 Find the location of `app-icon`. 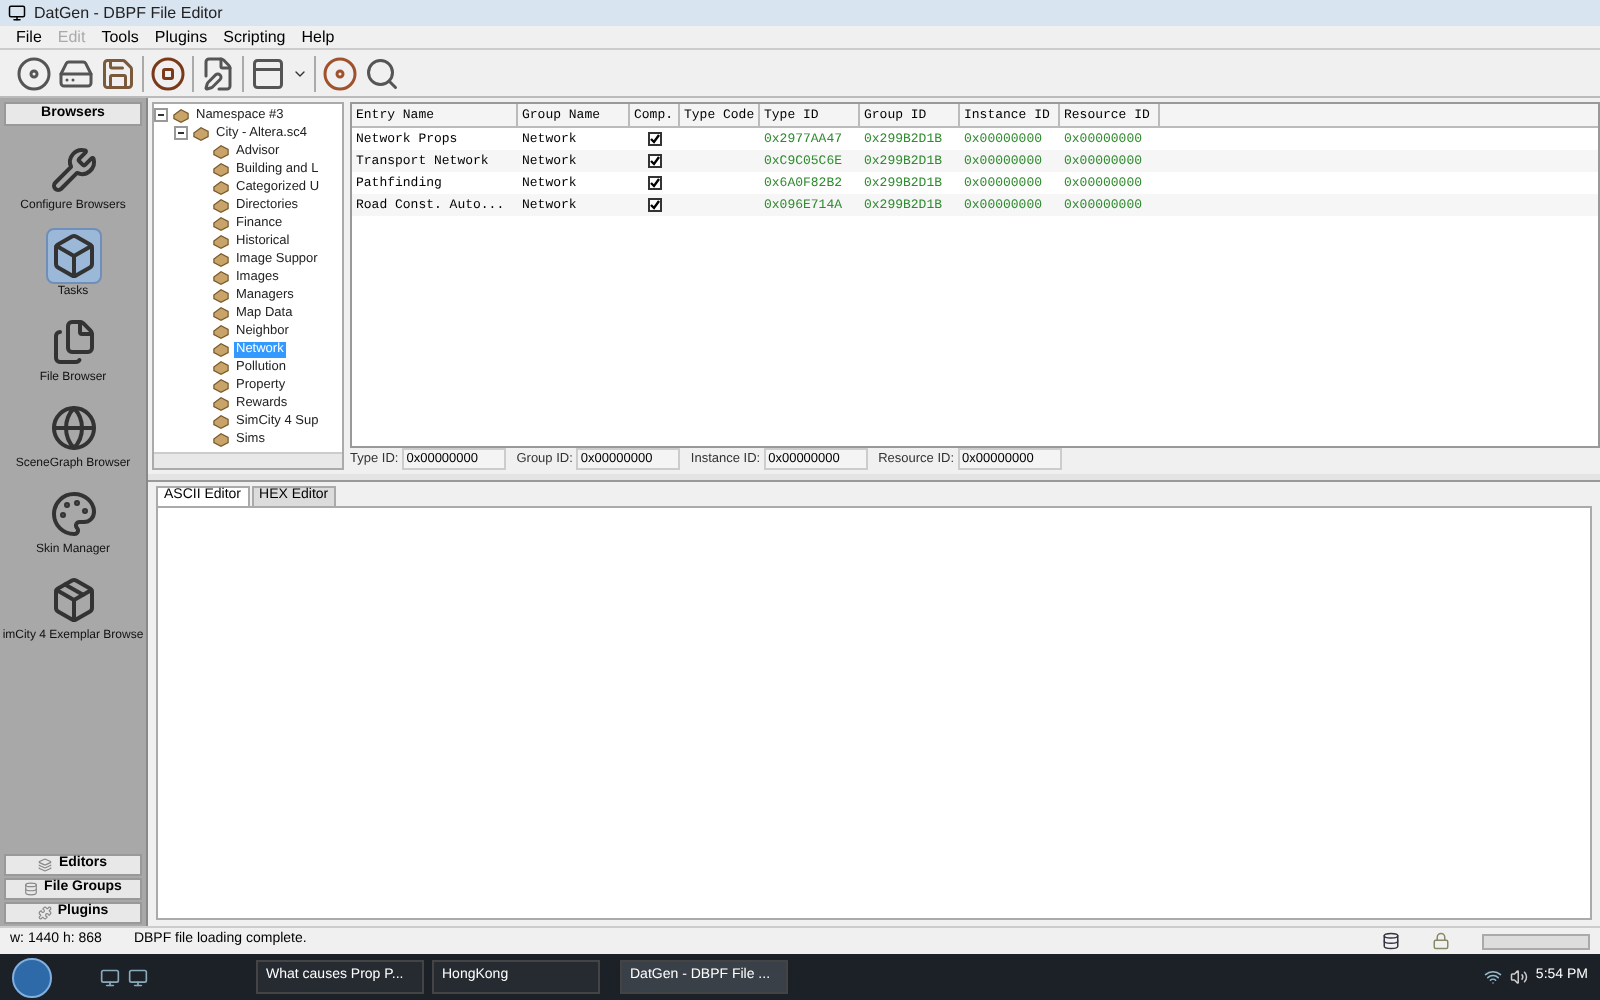

app-icon is located at coordinates (17, 13).